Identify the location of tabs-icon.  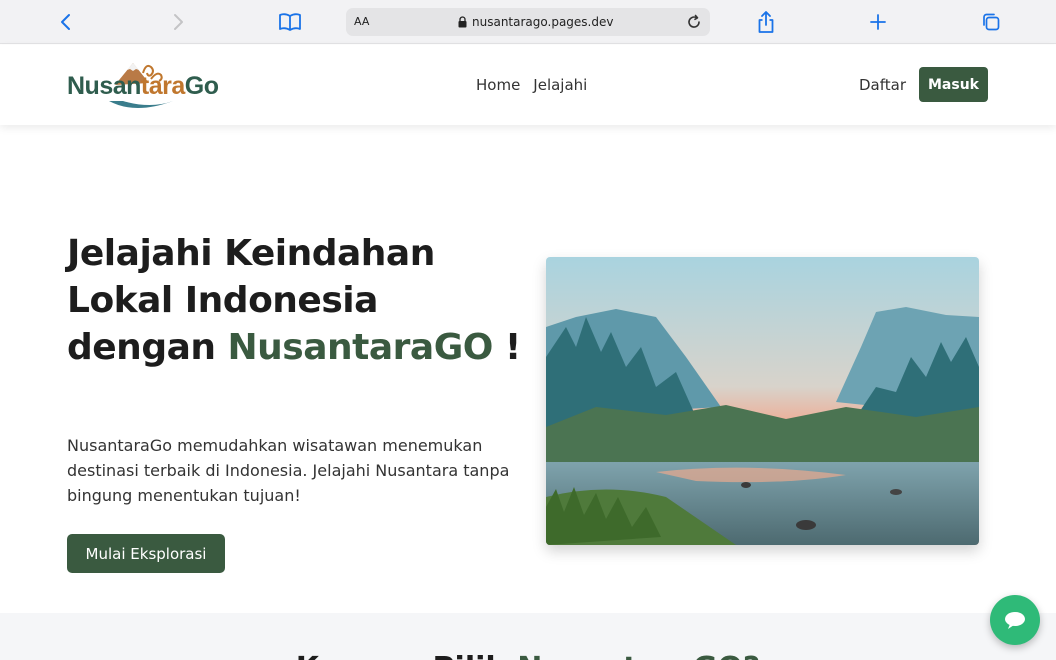
(991, 22).